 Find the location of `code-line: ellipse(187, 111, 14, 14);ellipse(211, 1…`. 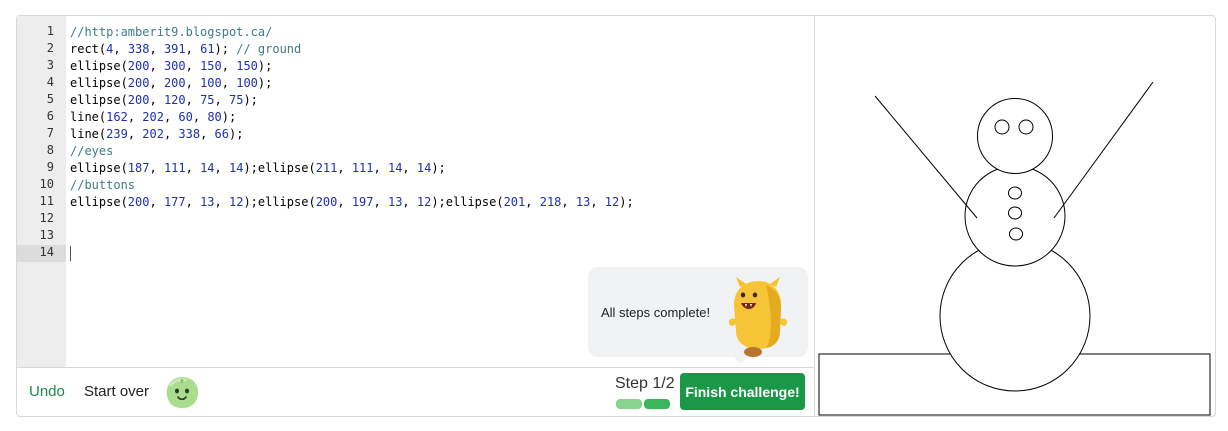

code-line: ellipse(187, 111, 14, 14);ellipse(211, 1… is located at coordinates (258, 168).